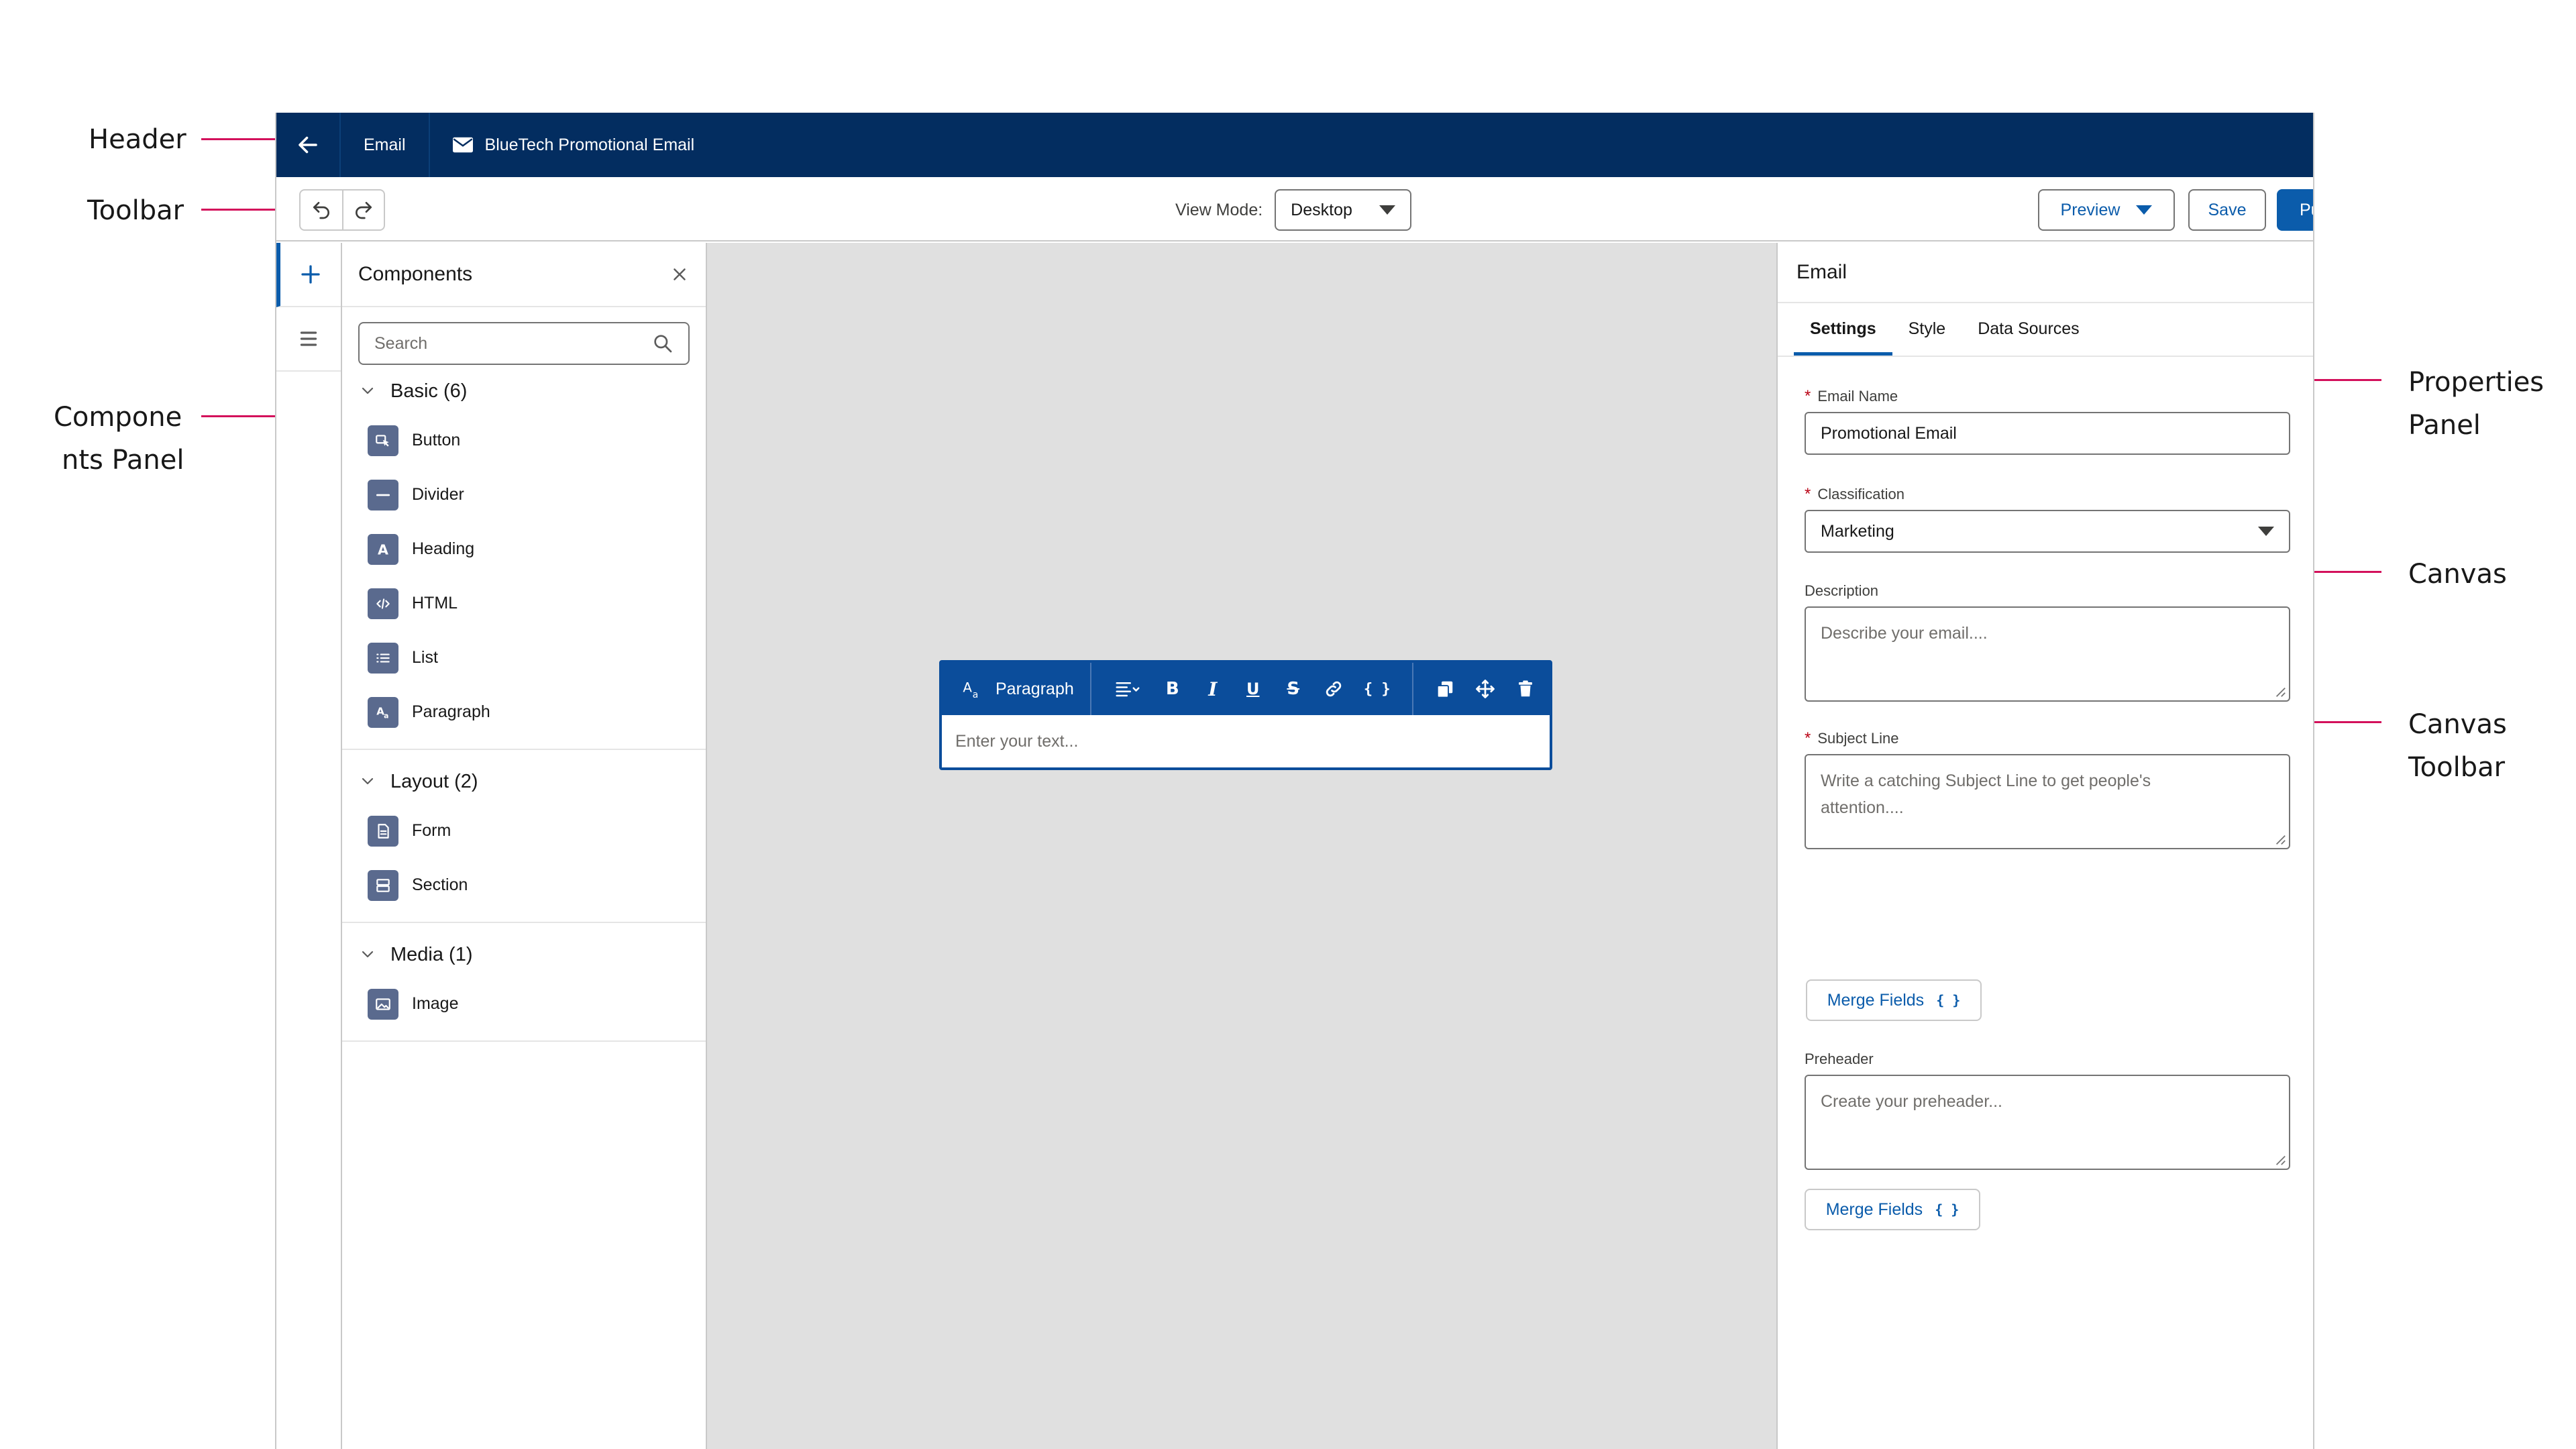 The width and height of the screenshot is (2576, 1449). I want to click on redo-icon, so click(364, 210).